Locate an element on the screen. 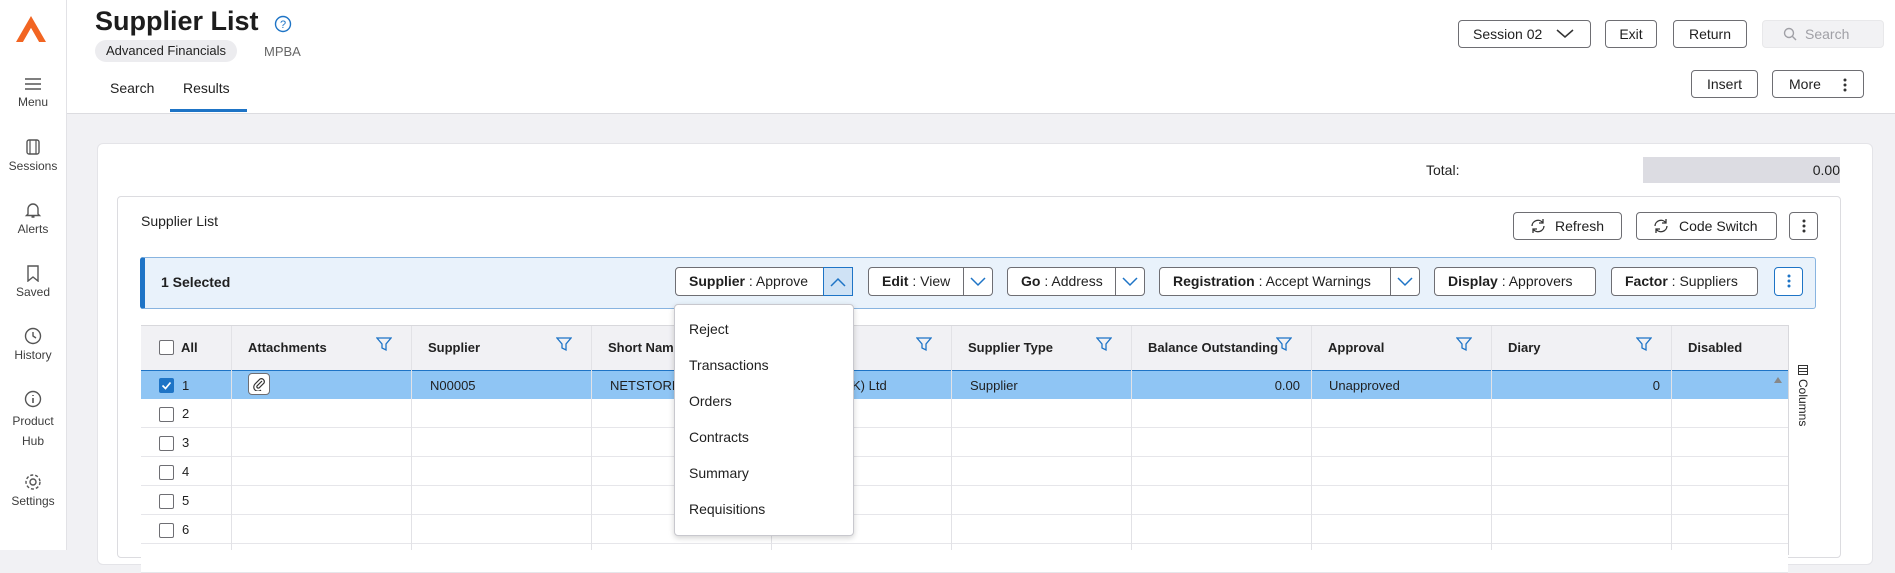 The height and width of the screenshot is (573, 1895). module-chip: Advanced Financials is located at coordinates (166, 51).